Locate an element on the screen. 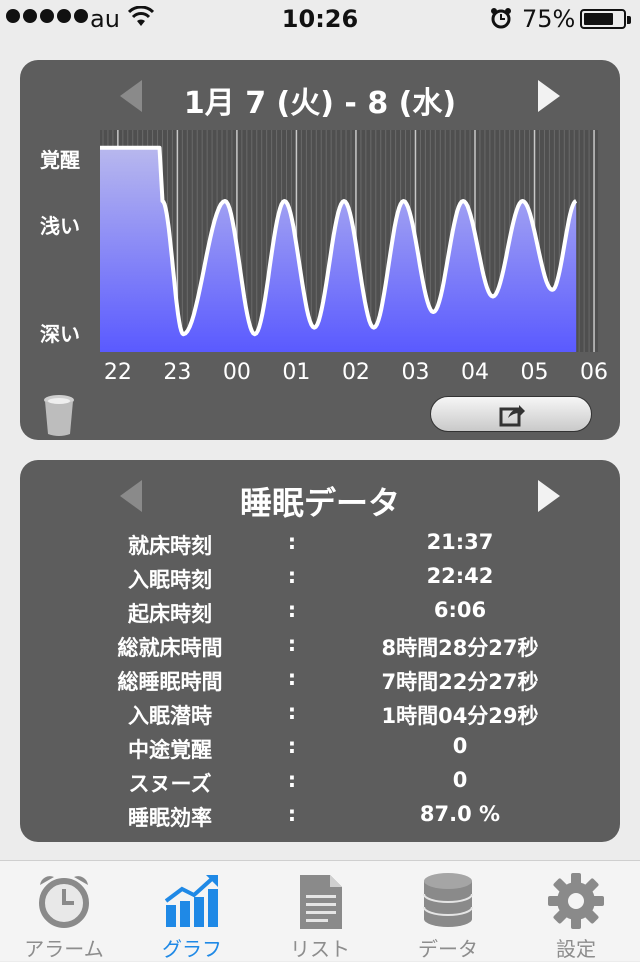 The height and width of the screenshot is (962, 640). row-label: 総睡眠時間 is located at coordinates (170, 682).